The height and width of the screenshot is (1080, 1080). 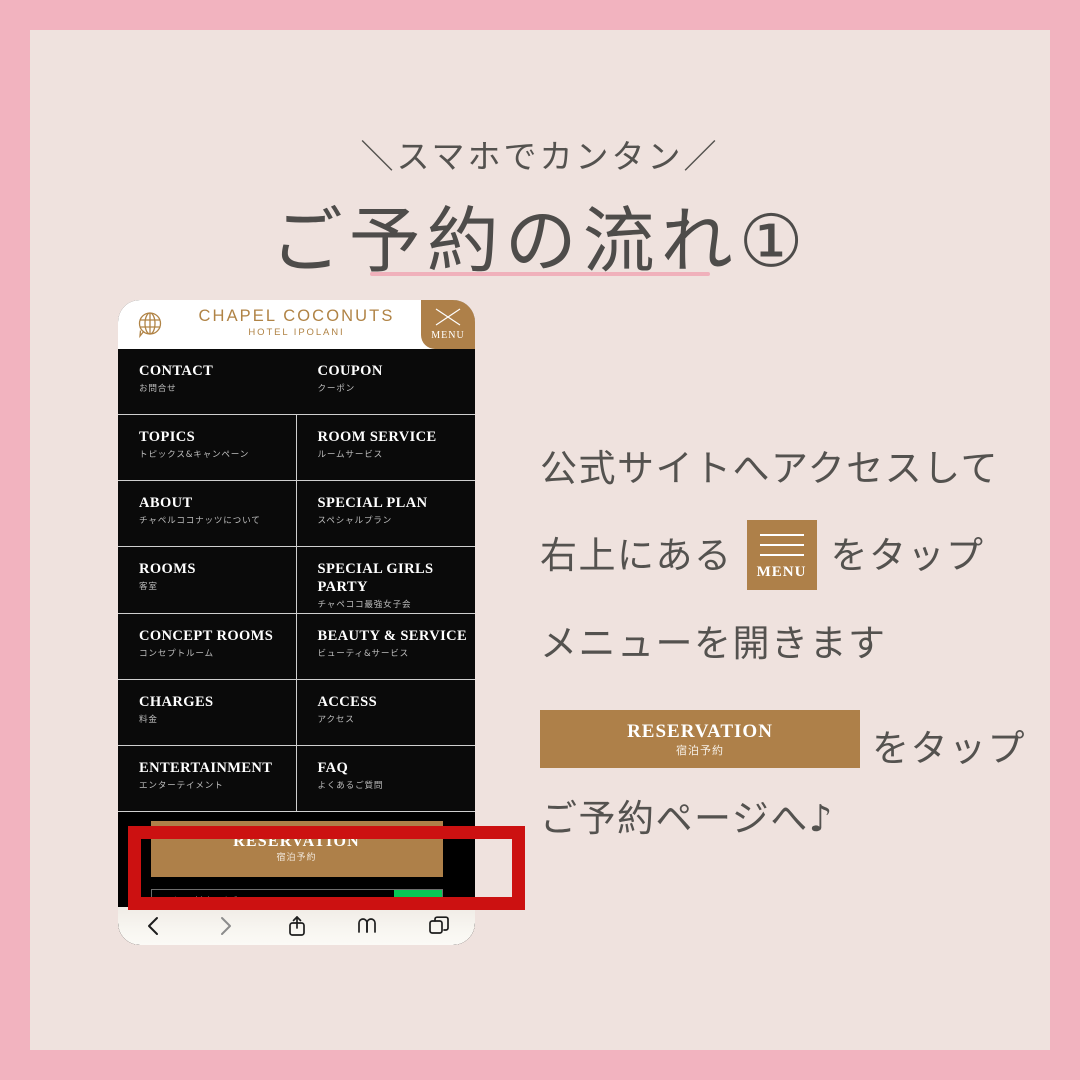 What do you see at coordinates (153, 926) in the screenshot?
I see `back-icon` at bounding box center [153, 926].